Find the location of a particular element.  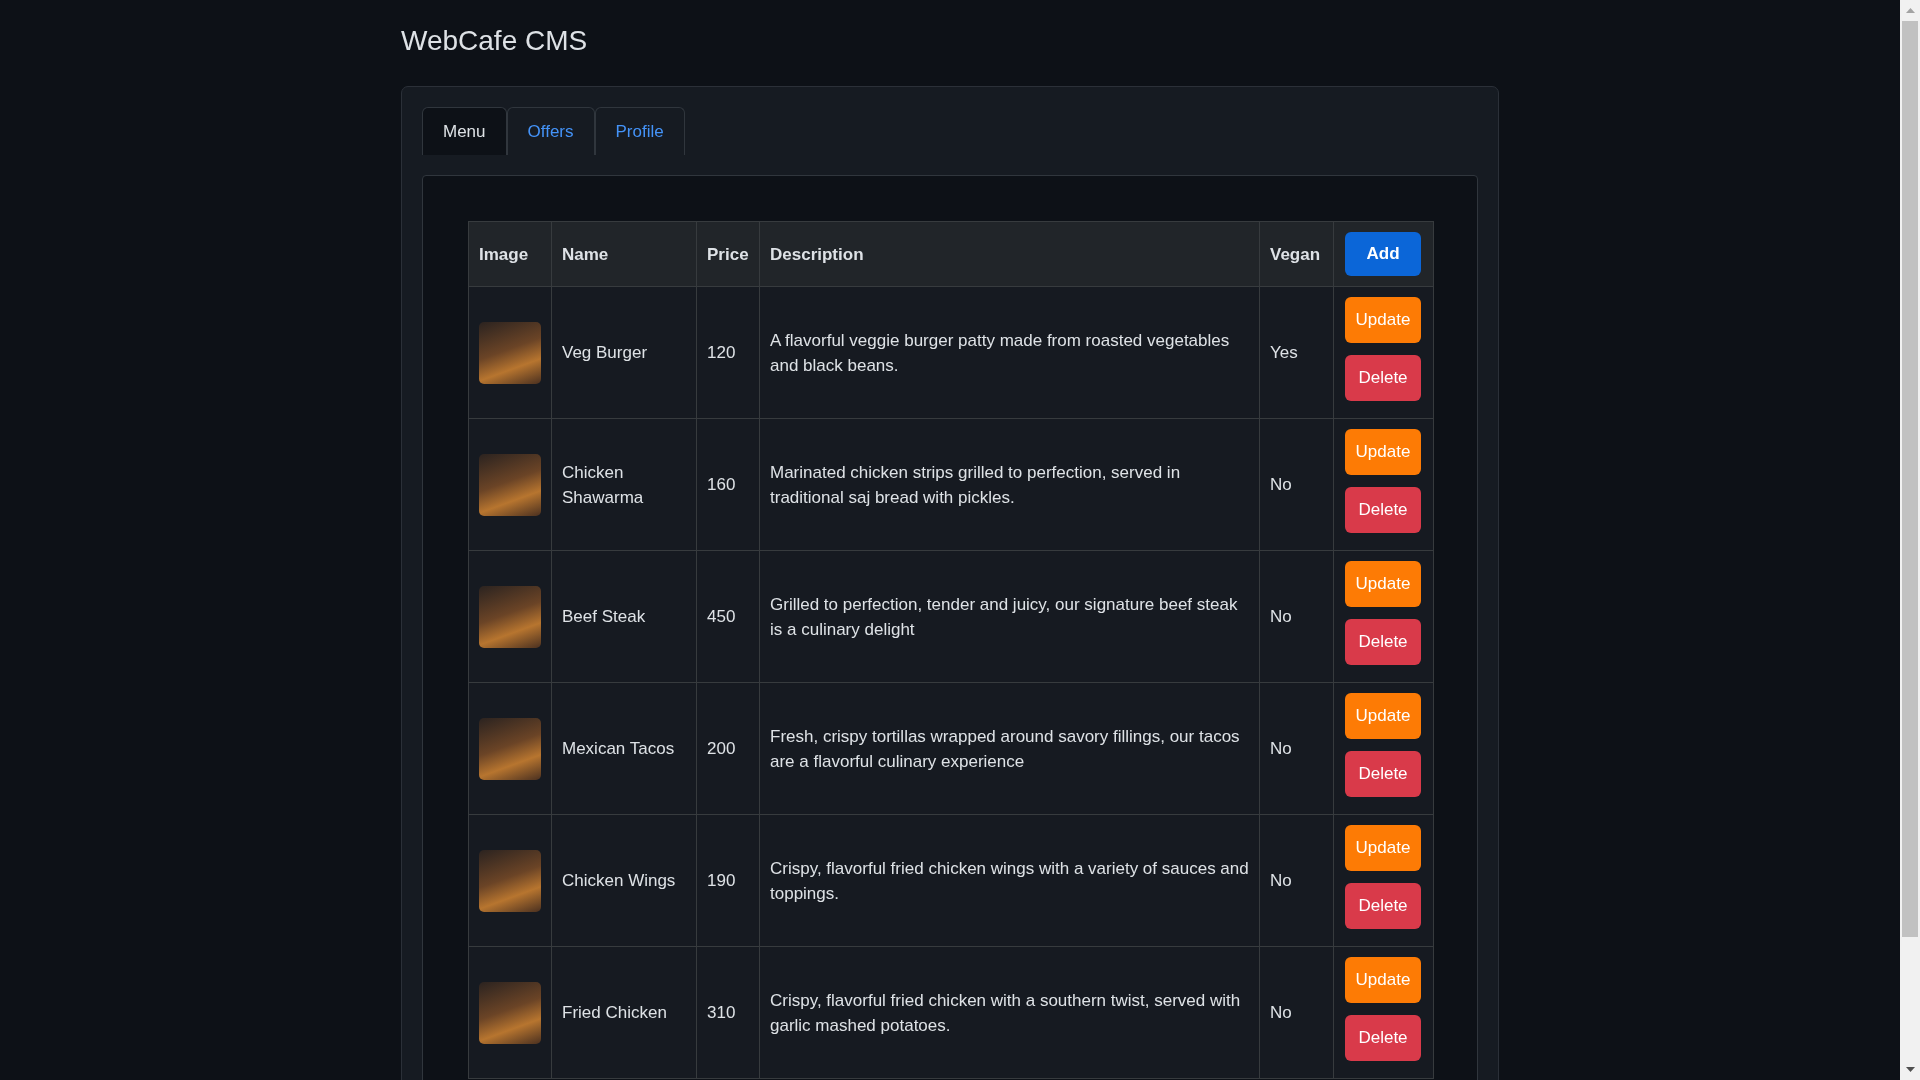

table-cell: 310 is located at coordinates (728, 1012).